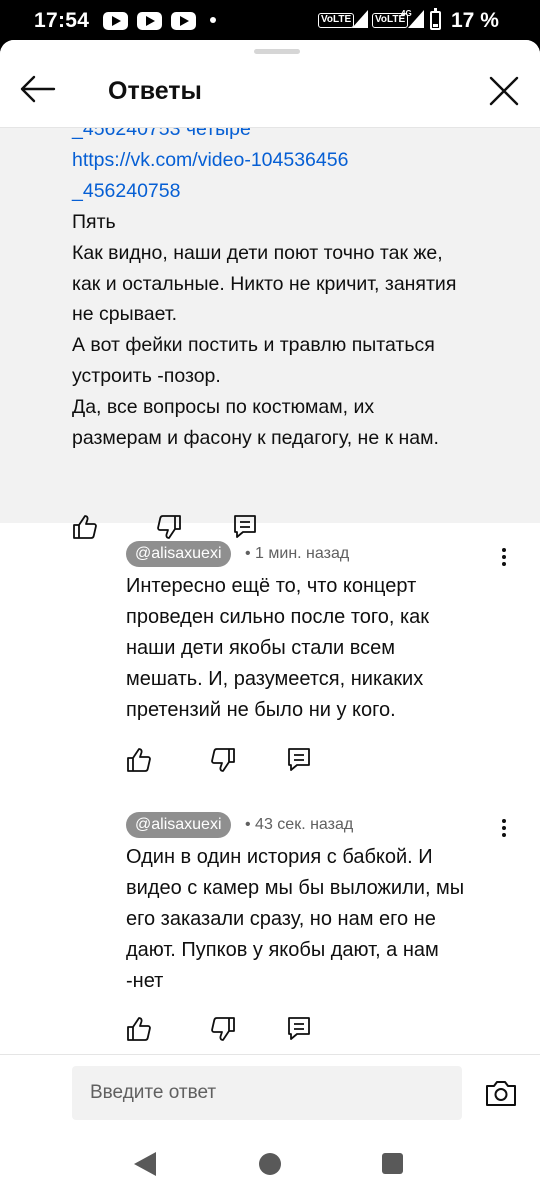  What do you see at coordinates (271, 586) in the screenshot?
I see `comment-line: Интересно ещё то, что концерт` at bounding box center [271, 586].